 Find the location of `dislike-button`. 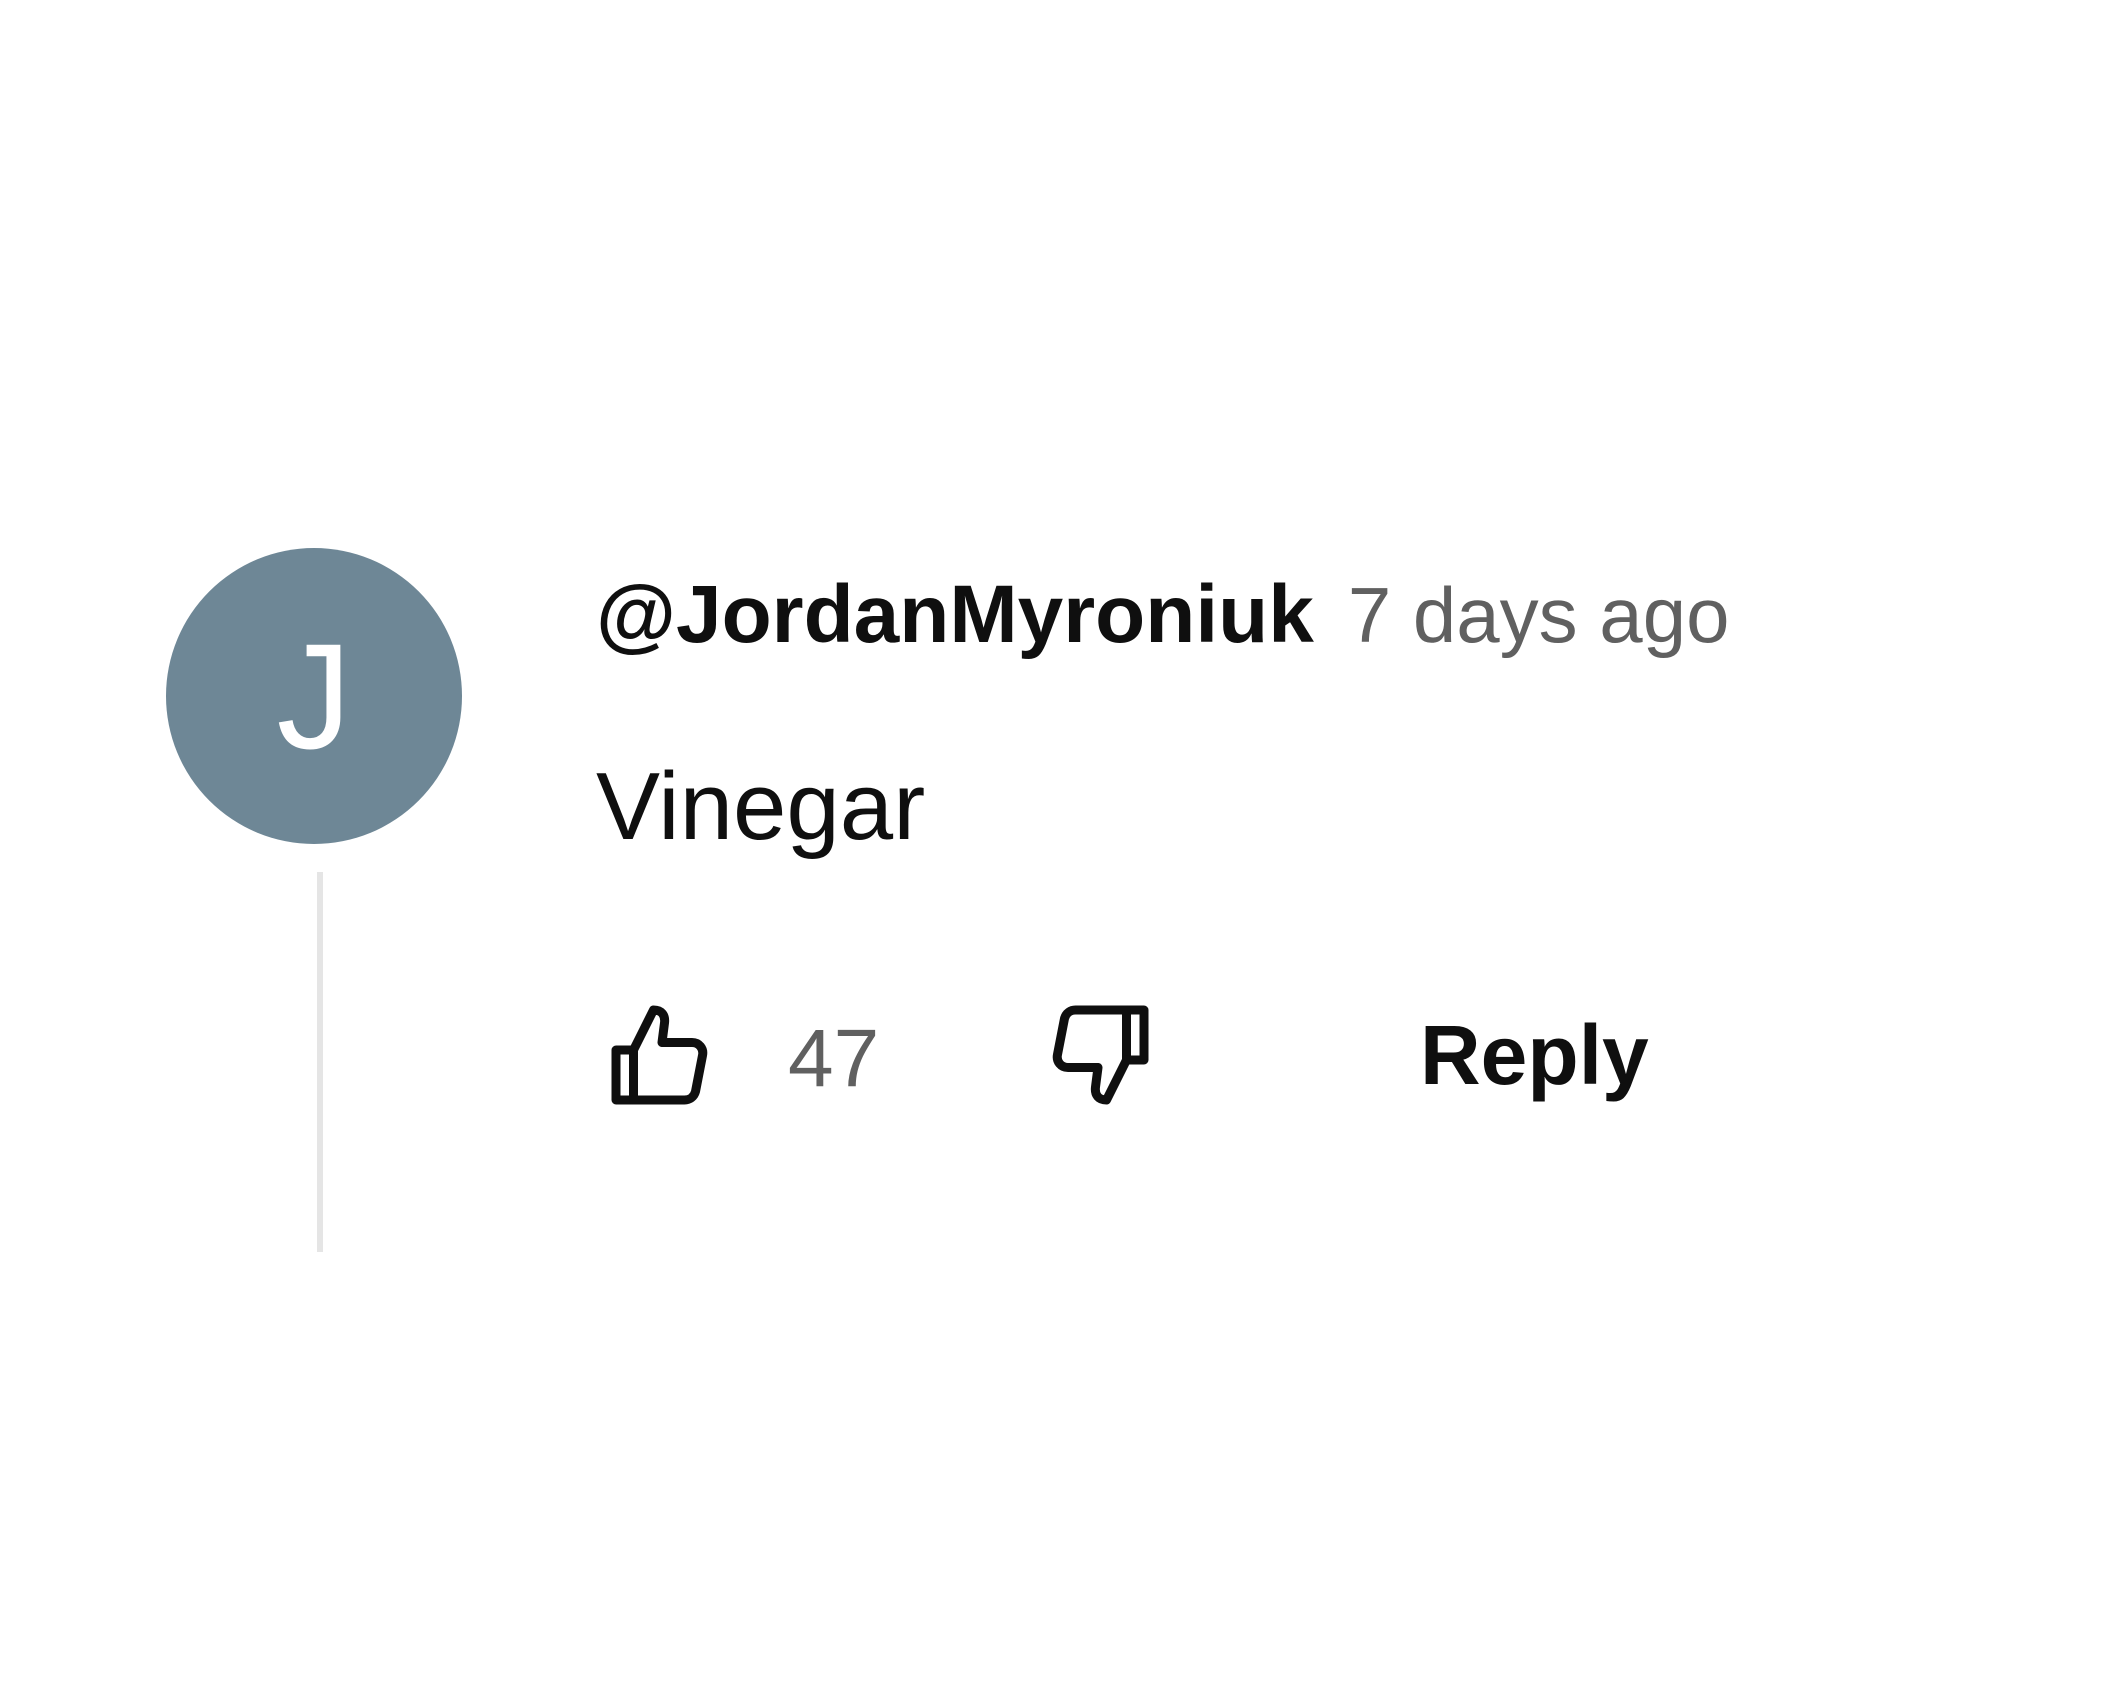

dislike-button is located at coordinates (1099, 1055).